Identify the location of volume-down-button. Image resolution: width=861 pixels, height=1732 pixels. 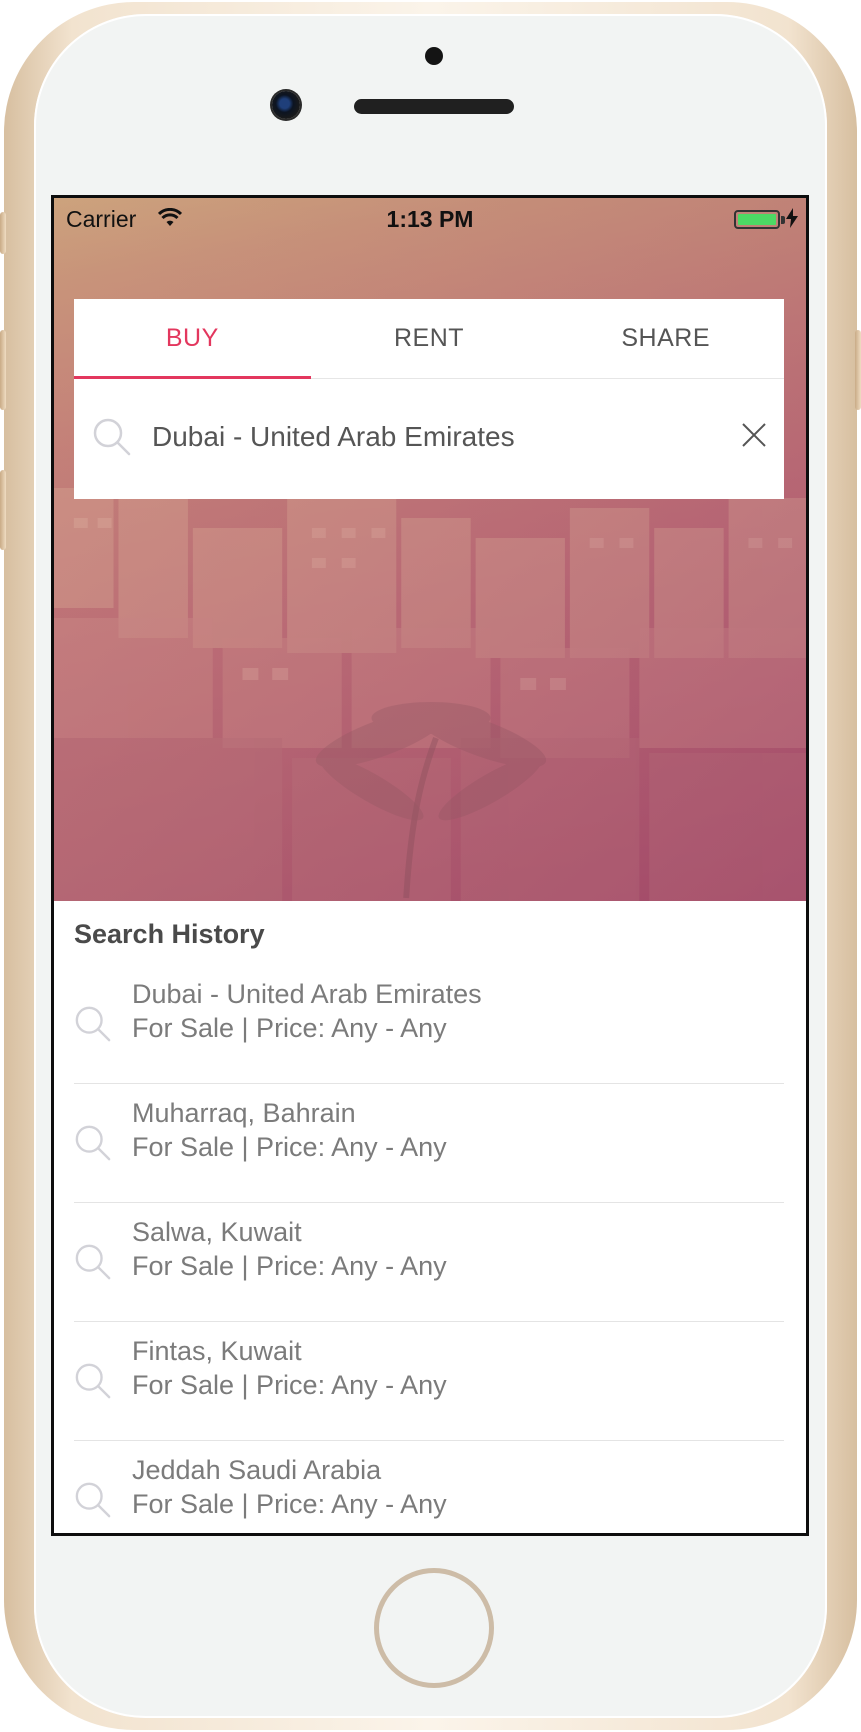
(3, 510).